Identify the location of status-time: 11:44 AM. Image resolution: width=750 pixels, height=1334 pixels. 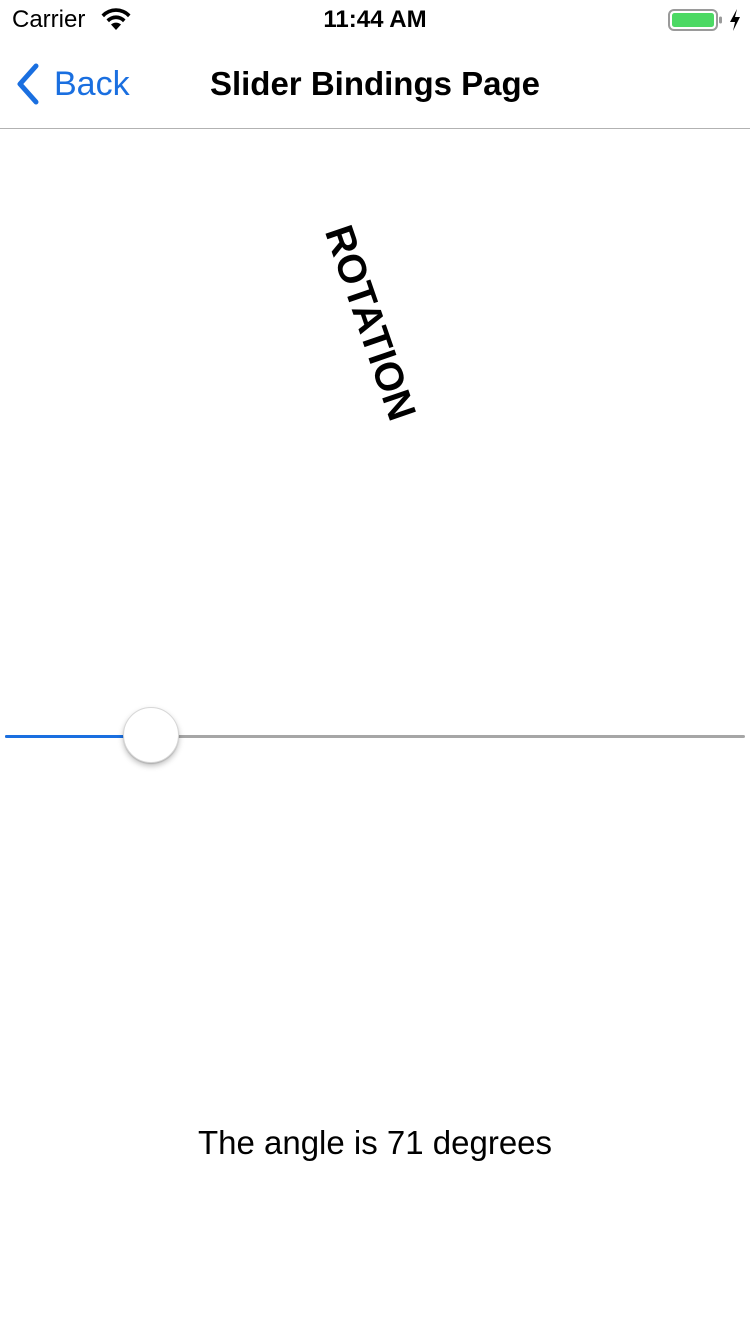
(375, 19).